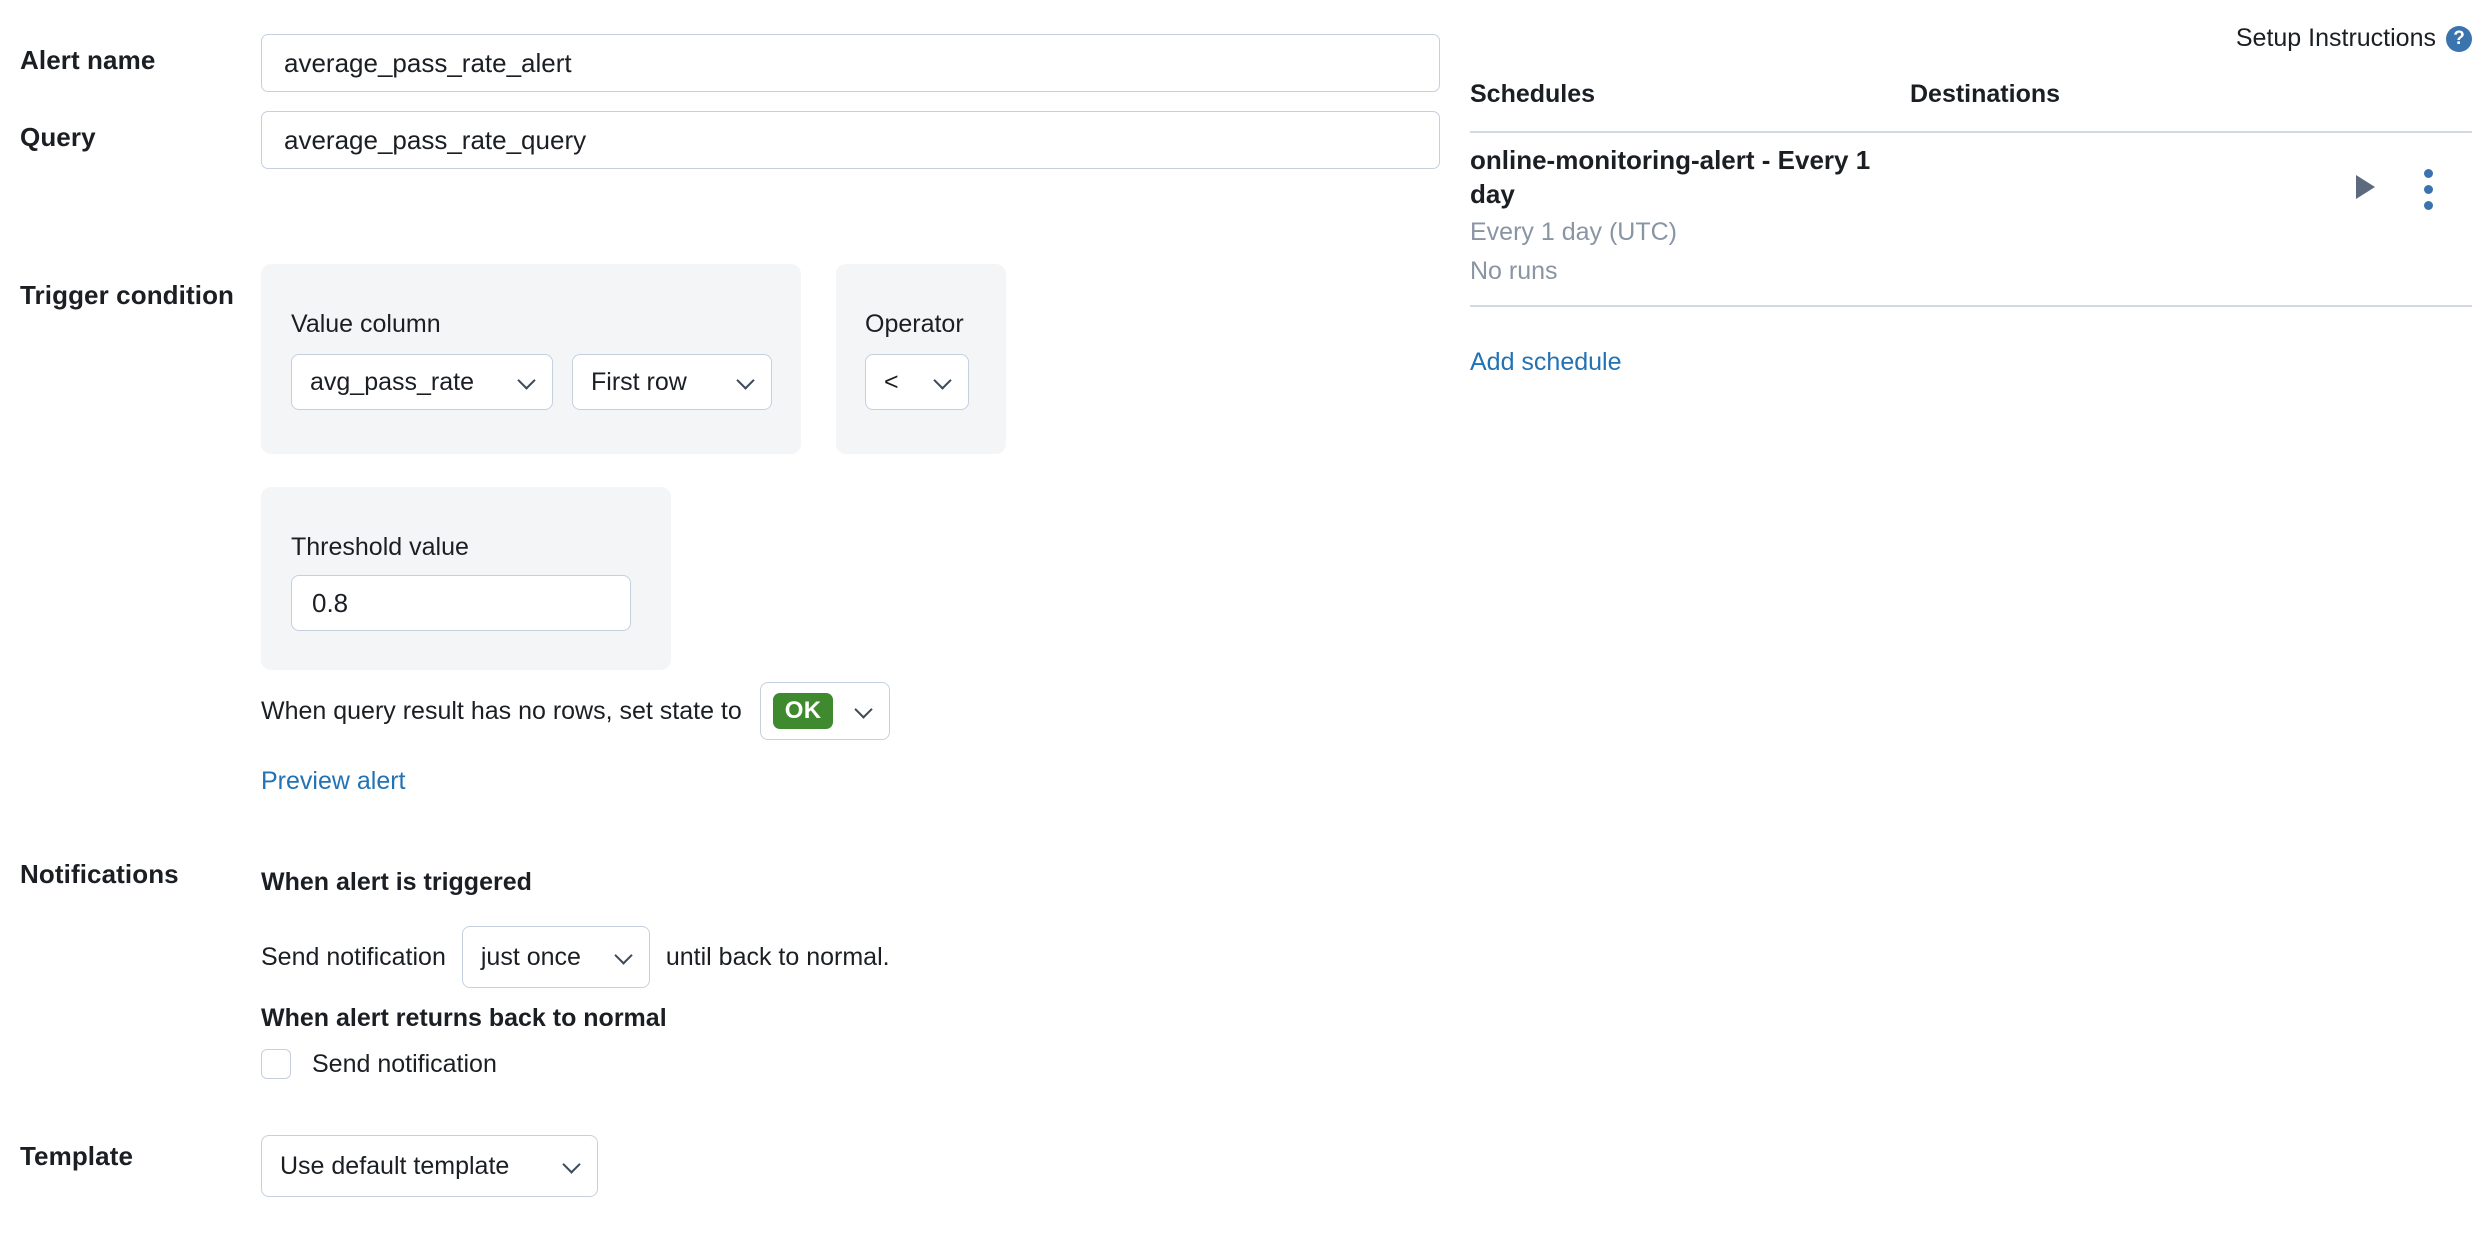 The width and height of the screenshot is (2492, 1234). I want to click on when-triggered-heading: When alert is triggered, so click(396, 882).